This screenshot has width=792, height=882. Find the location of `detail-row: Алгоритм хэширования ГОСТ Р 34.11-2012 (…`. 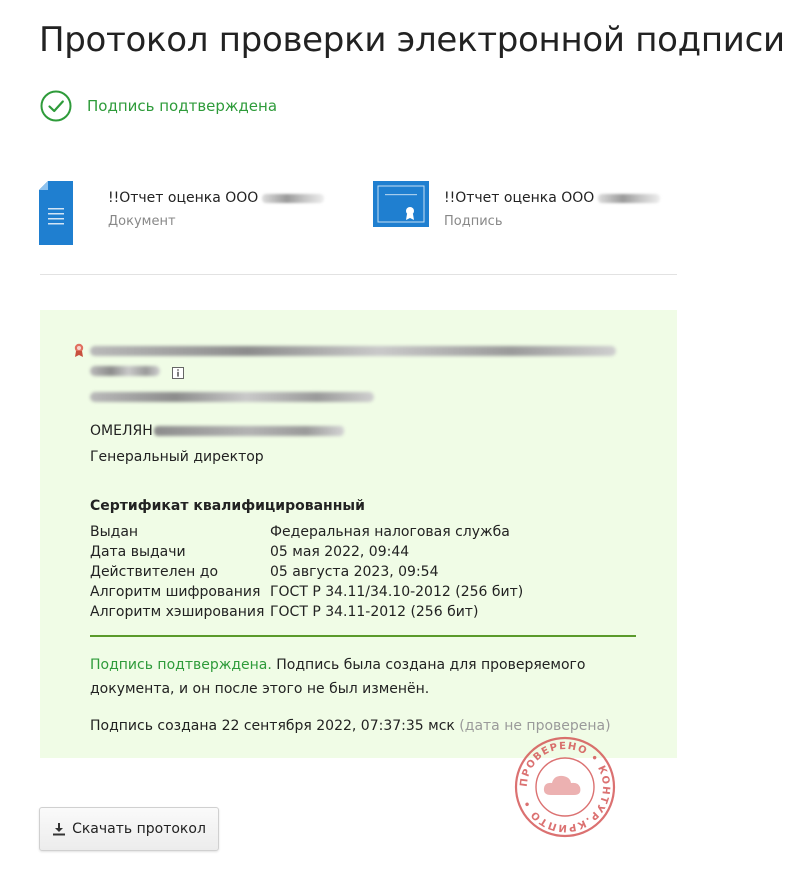

detail-row: Алгоритм хэширования ГОСТ Р 34.11-2012 (… is located at coordinates (306, 612).